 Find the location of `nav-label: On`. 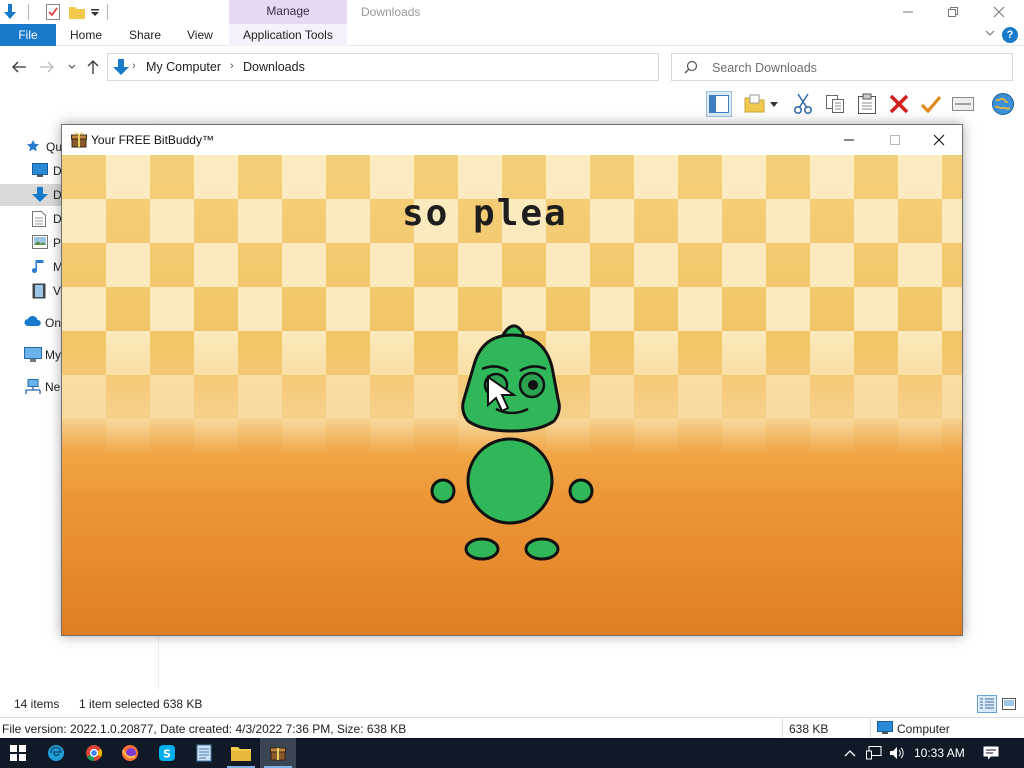

nav-label: On is located at coordinates (53, 323).